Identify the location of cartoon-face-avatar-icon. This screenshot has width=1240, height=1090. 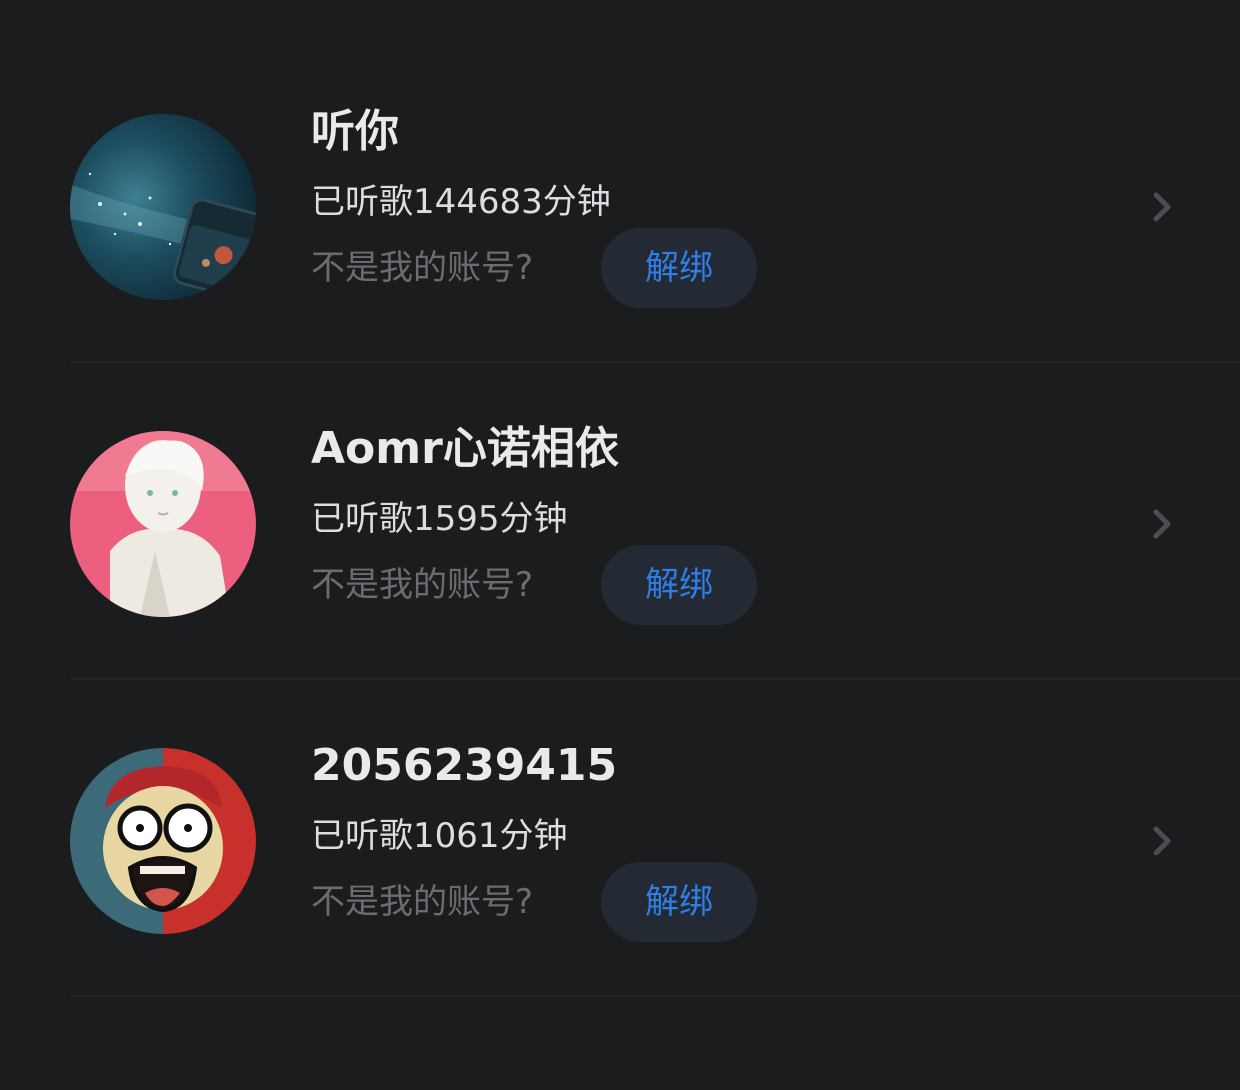
(163, 841).